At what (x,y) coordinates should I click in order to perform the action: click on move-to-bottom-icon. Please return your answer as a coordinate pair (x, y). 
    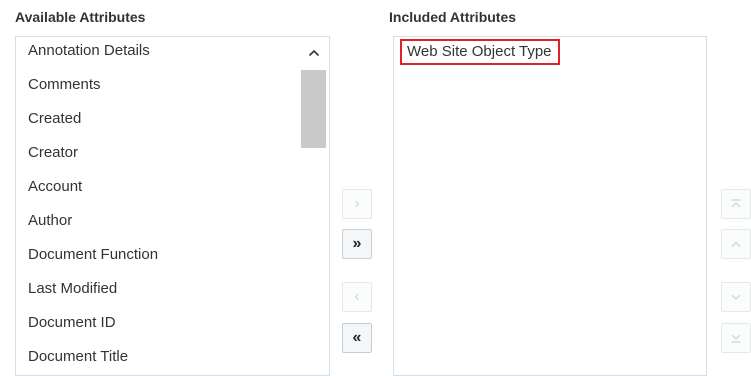
    Looking at the image, I should click on (736, 338).